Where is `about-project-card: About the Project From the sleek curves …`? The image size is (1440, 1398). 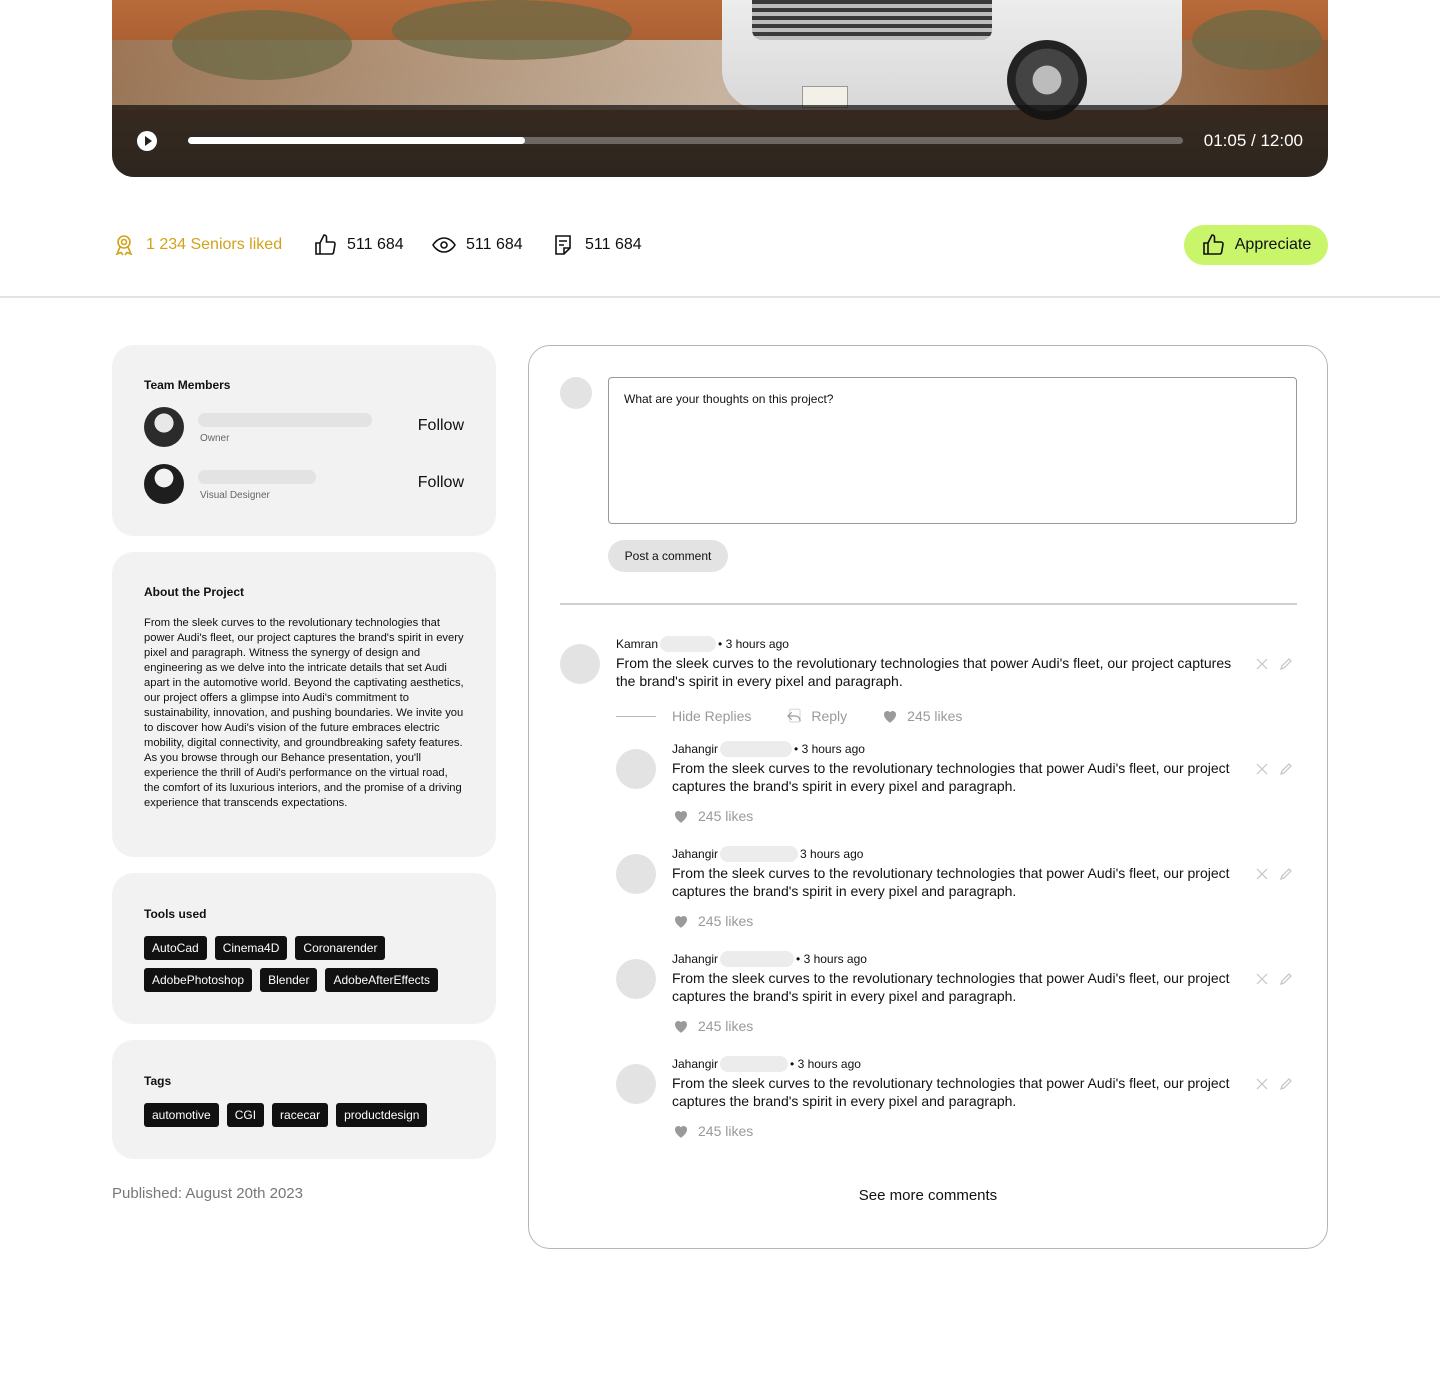 about-project-card: About the Project From the sleek curves … is located at coordinates (304, 704).